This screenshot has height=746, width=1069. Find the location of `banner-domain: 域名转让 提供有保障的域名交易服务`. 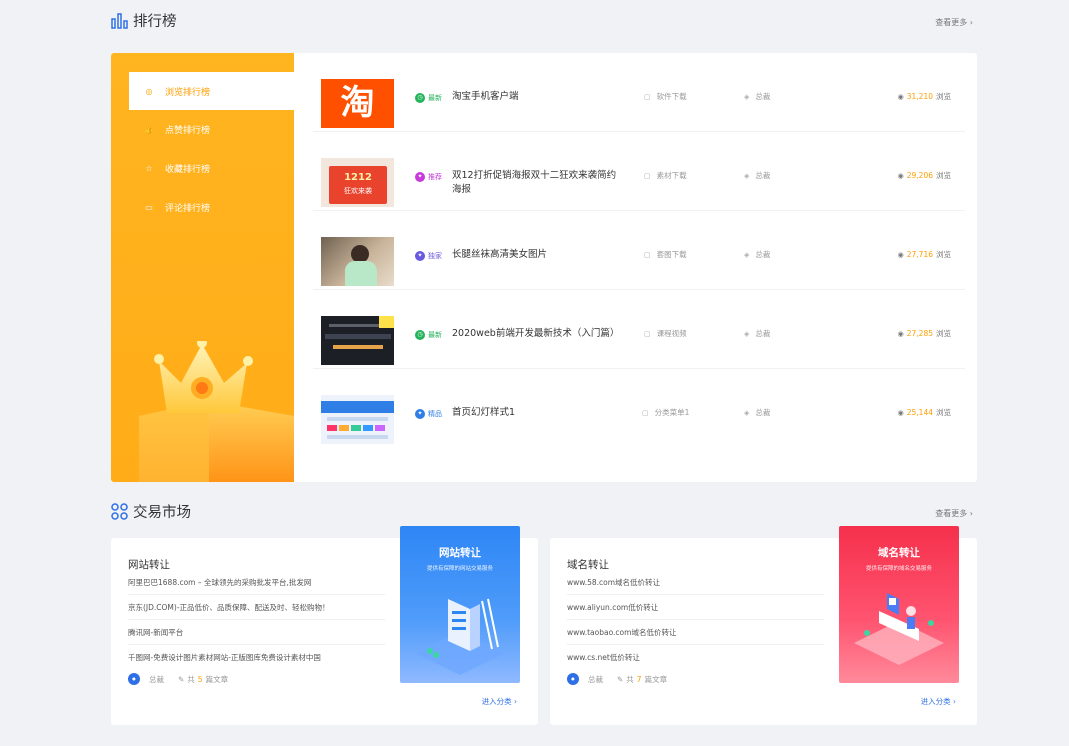

banner-domain: 域名转让 提供有保障的域名交易服务 is located at coordinates (899, 604).